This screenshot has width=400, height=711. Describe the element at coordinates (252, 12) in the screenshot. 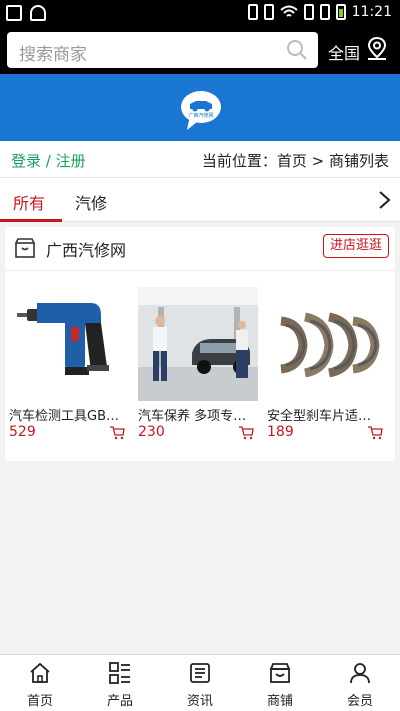

I see `vibrate-icon` at that location.